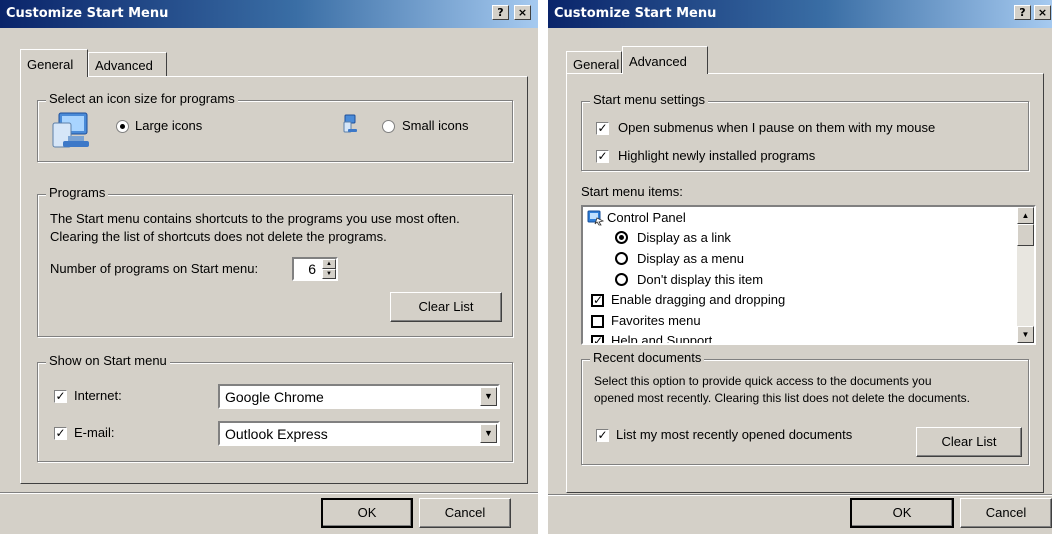  What do you see at coordinates (274, 397) in the screenshot?
I see `internet-select-value: Google Chrome` at bounding box center [274, 397].